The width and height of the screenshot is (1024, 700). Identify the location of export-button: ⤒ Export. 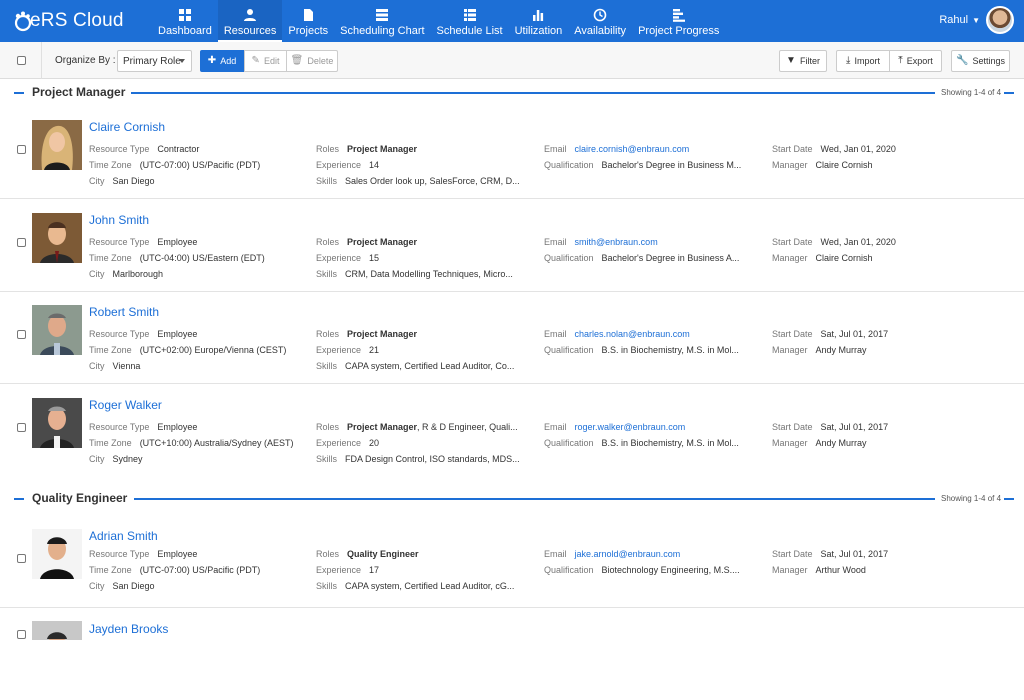
(915, 61).